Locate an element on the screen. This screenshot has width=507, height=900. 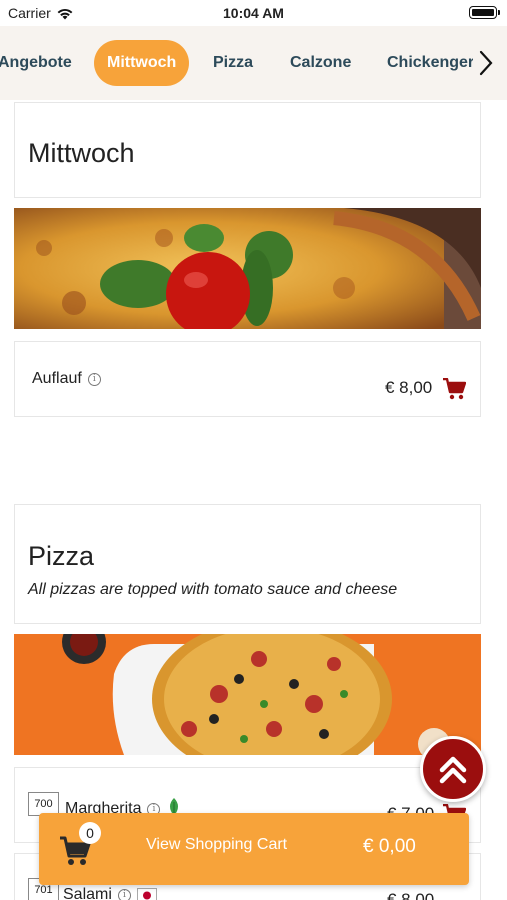
scroll-right-button is located at coordinates (486, 63).